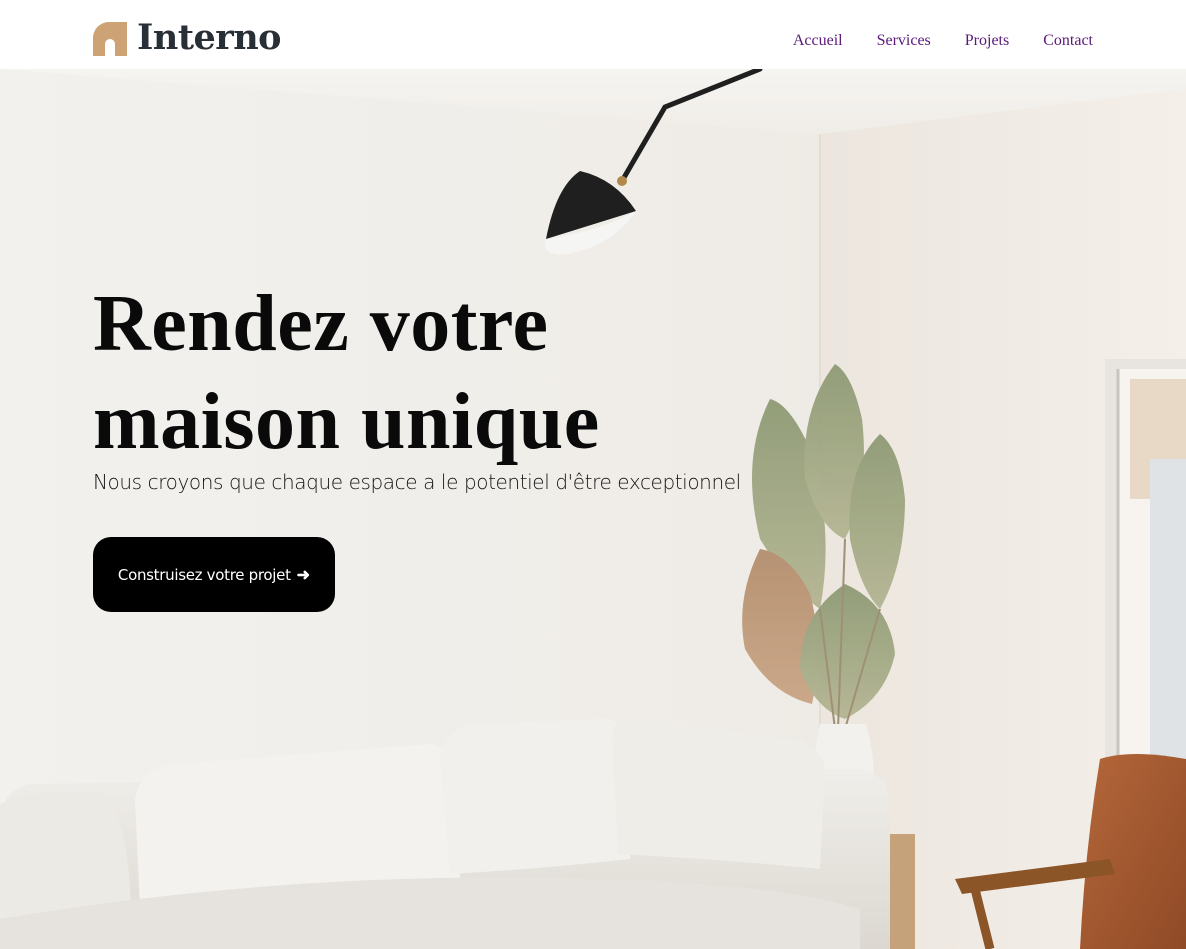 This screenshot has width=1186, height=949. I want to click on site-header: Interno Accueil Services Projets Contact, so click(593, 34).